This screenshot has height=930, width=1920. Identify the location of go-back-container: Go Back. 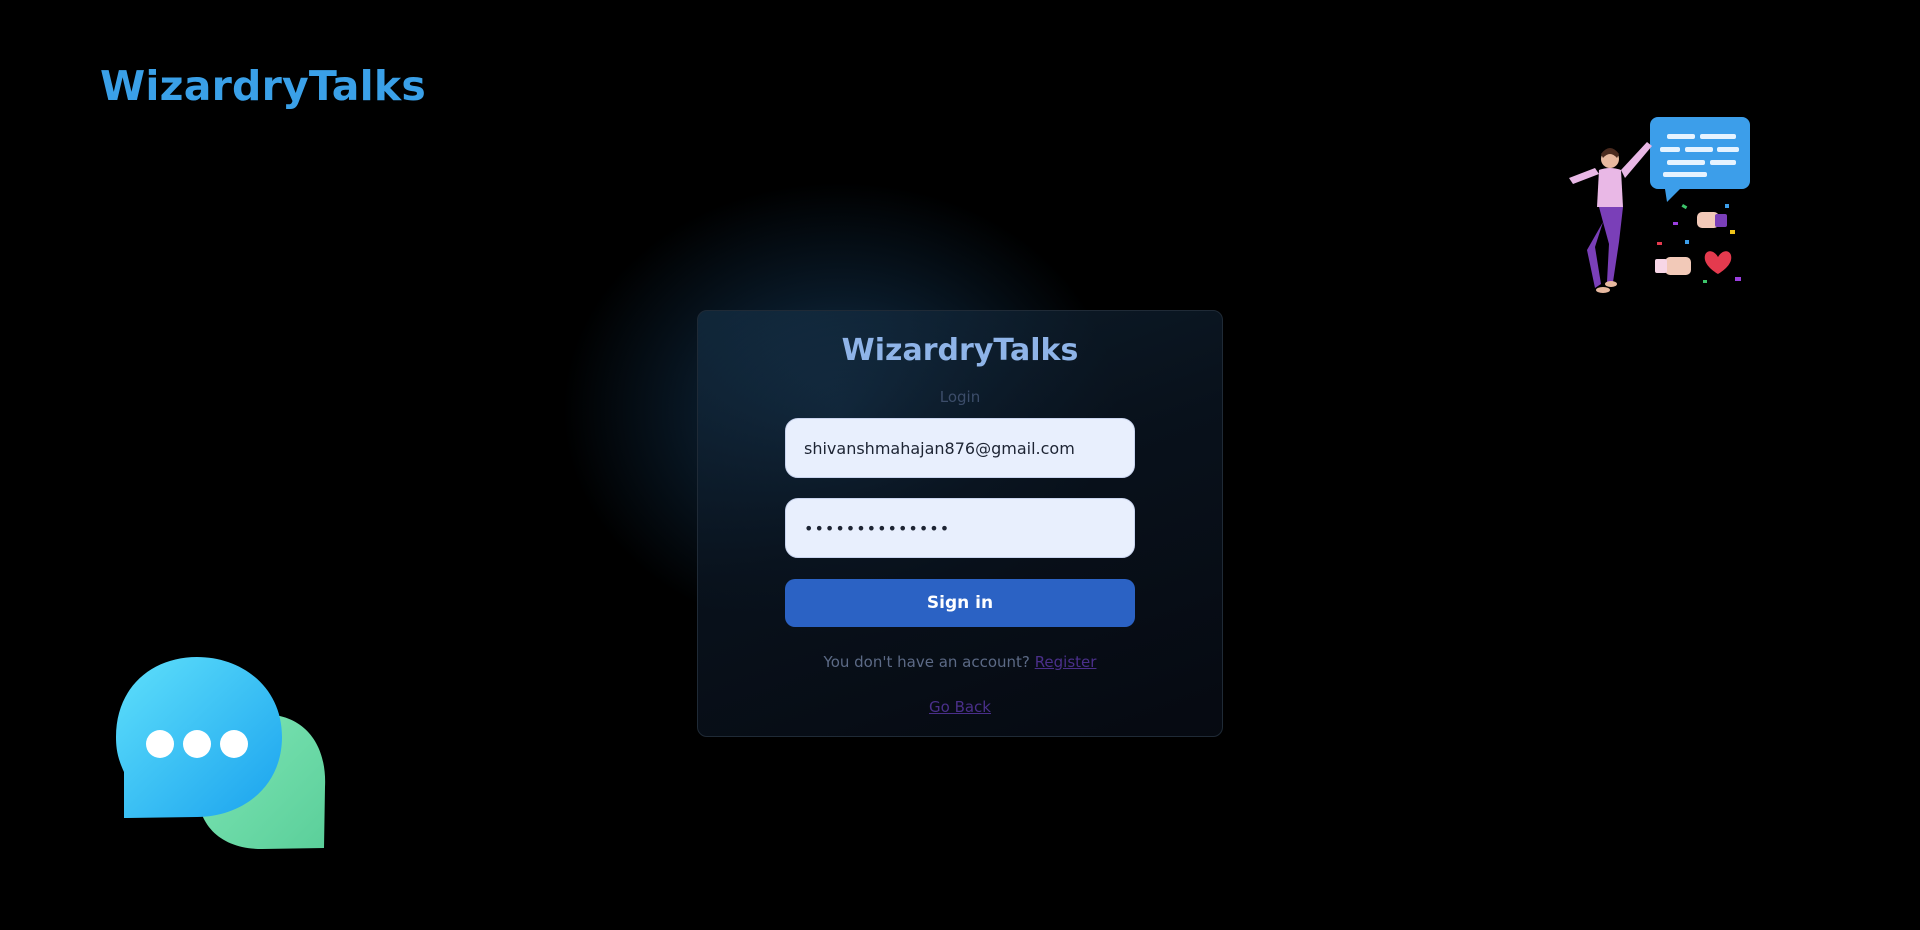
(960, 707).